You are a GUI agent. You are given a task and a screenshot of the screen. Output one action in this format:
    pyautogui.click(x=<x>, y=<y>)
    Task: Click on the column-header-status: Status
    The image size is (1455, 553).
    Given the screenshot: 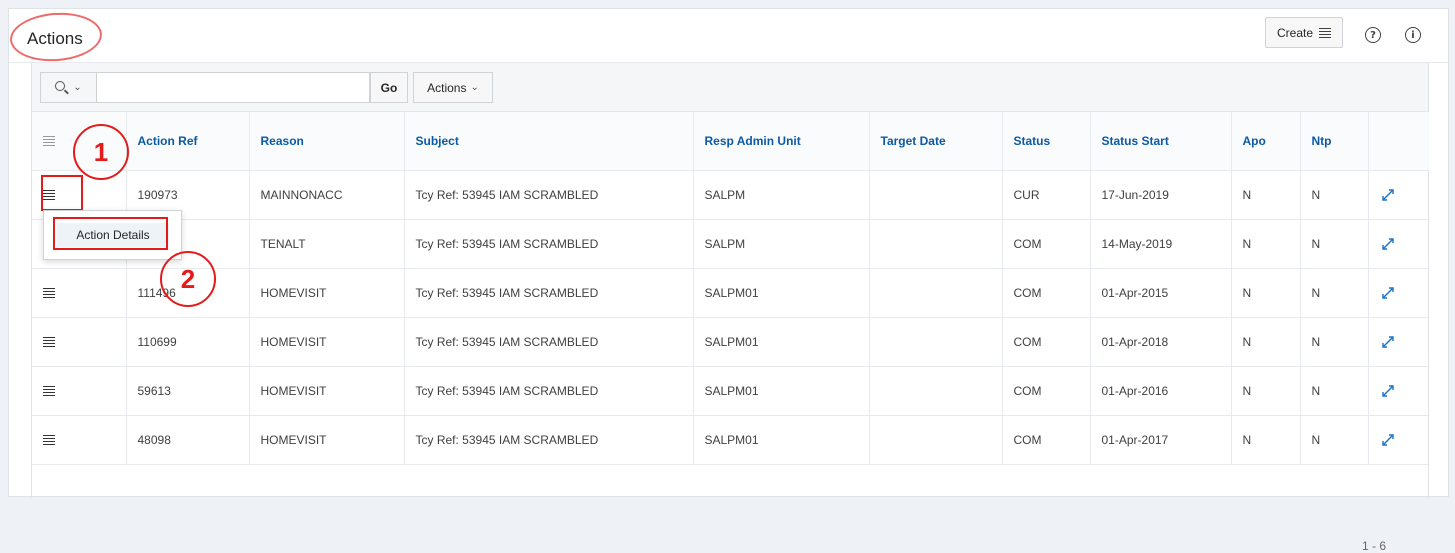 What is the action you would take?
    pyautogui.click(x=1046, y=141)
    